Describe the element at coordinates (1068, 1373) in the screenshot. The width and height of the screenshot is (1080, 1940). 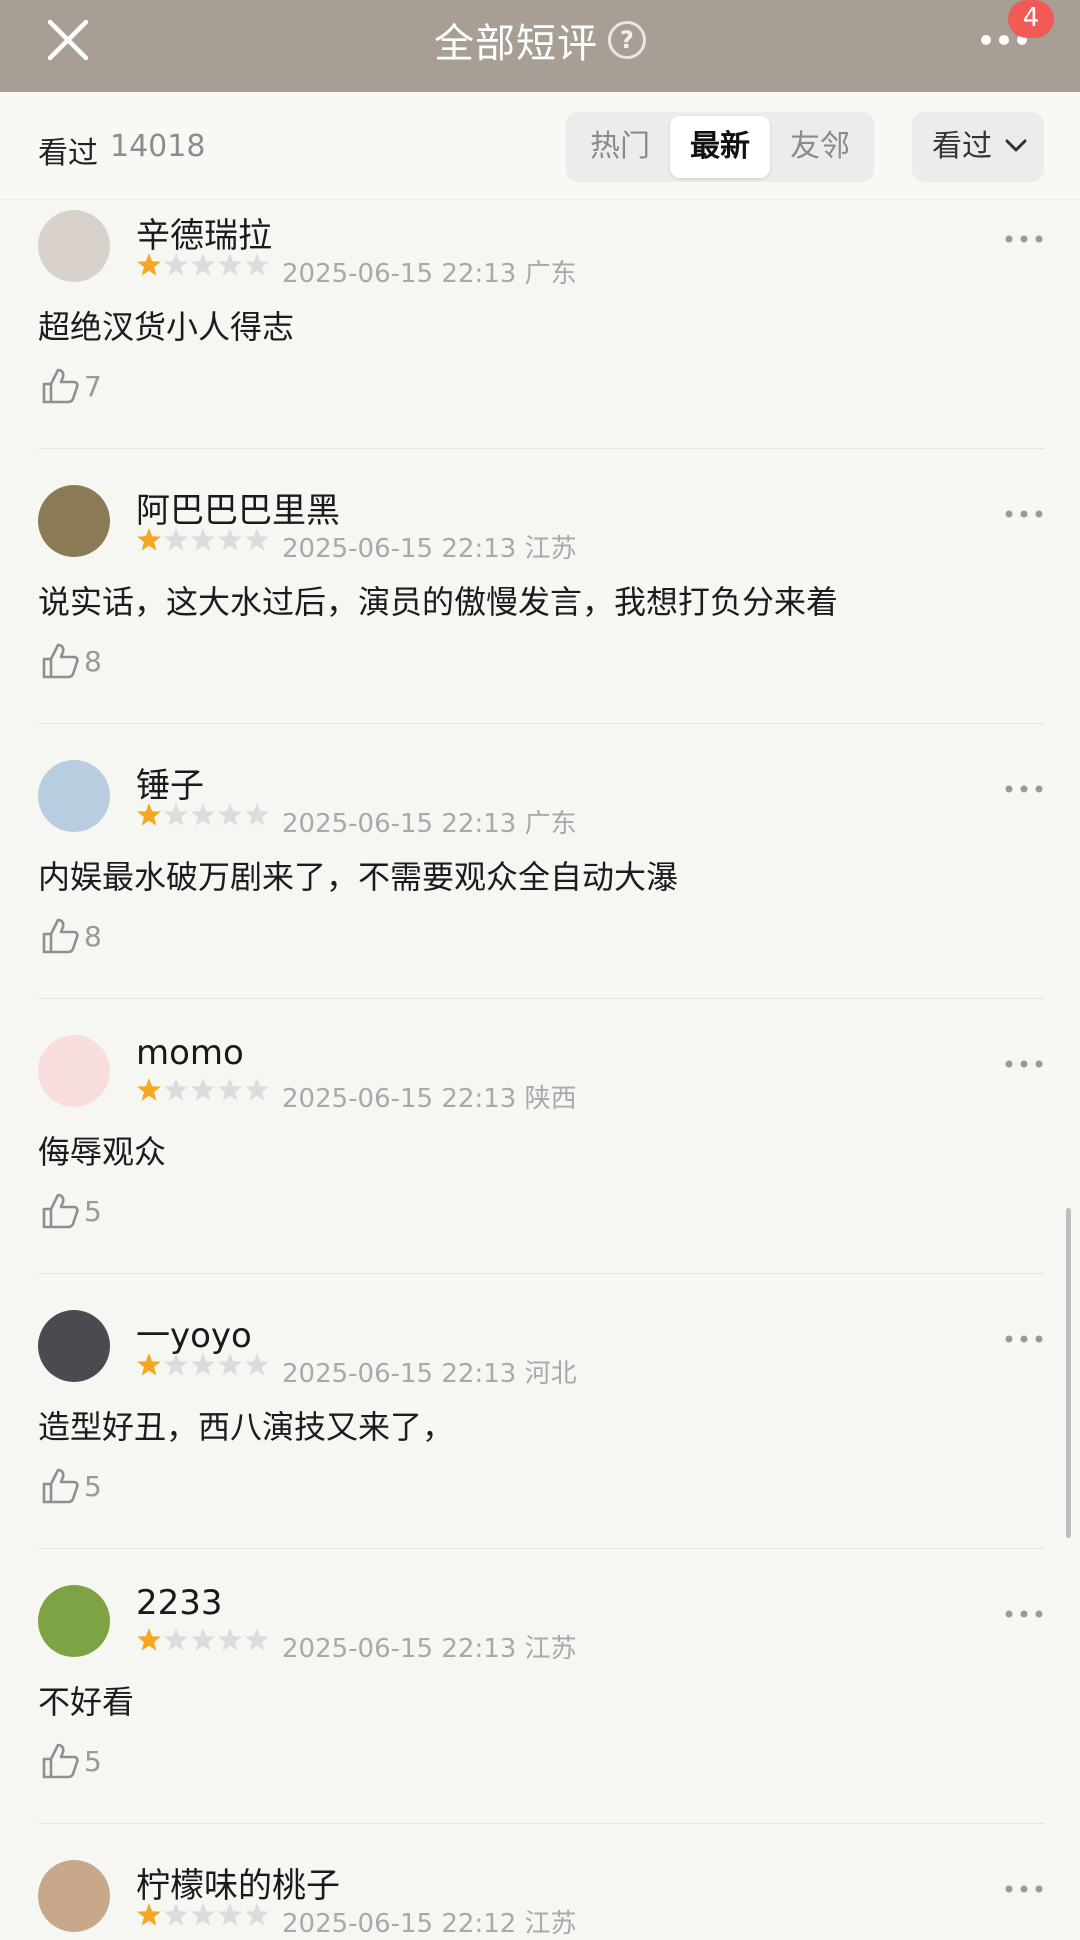
I see `scrollbar` at that location.